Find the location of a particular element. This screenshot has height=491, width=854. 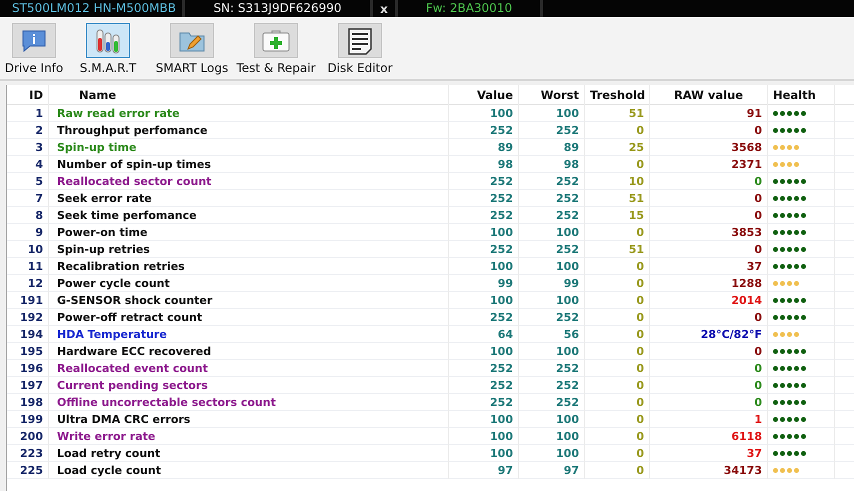

column-header: RAW value is located at coordinates (709, 95).